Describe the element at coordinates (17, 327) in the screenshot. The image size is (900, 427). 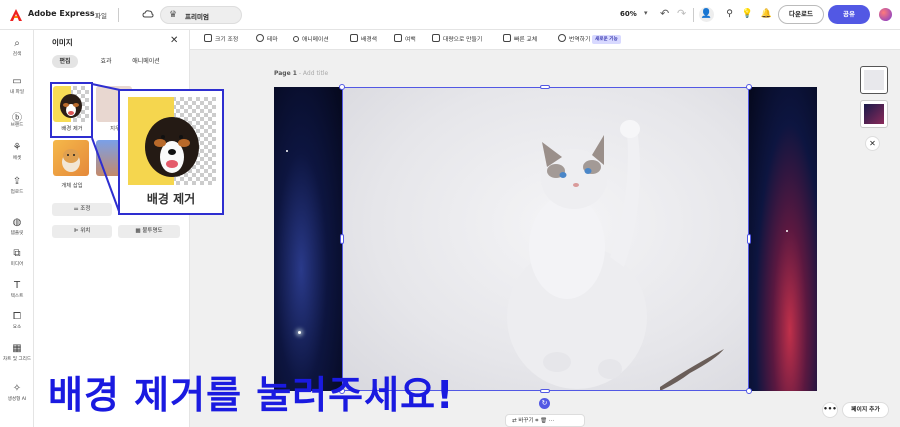
I see `rail-label: 요소` at that location.